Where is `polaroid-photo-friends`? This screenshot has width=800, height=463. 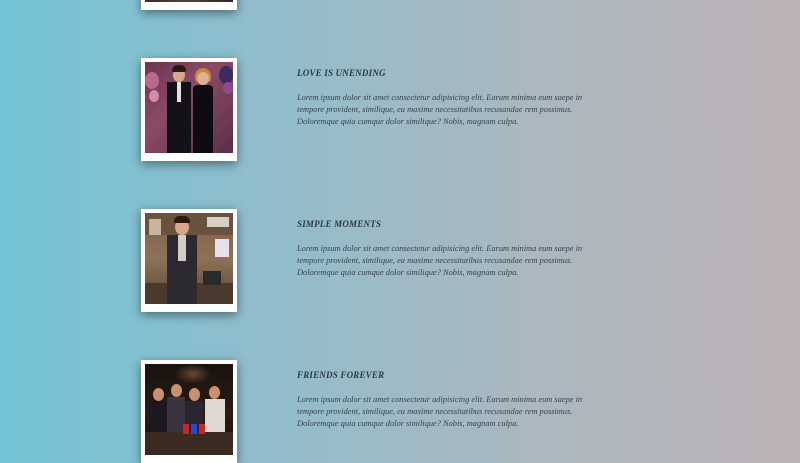 polaroid-photo-friends is located at coordinates (189, 411).